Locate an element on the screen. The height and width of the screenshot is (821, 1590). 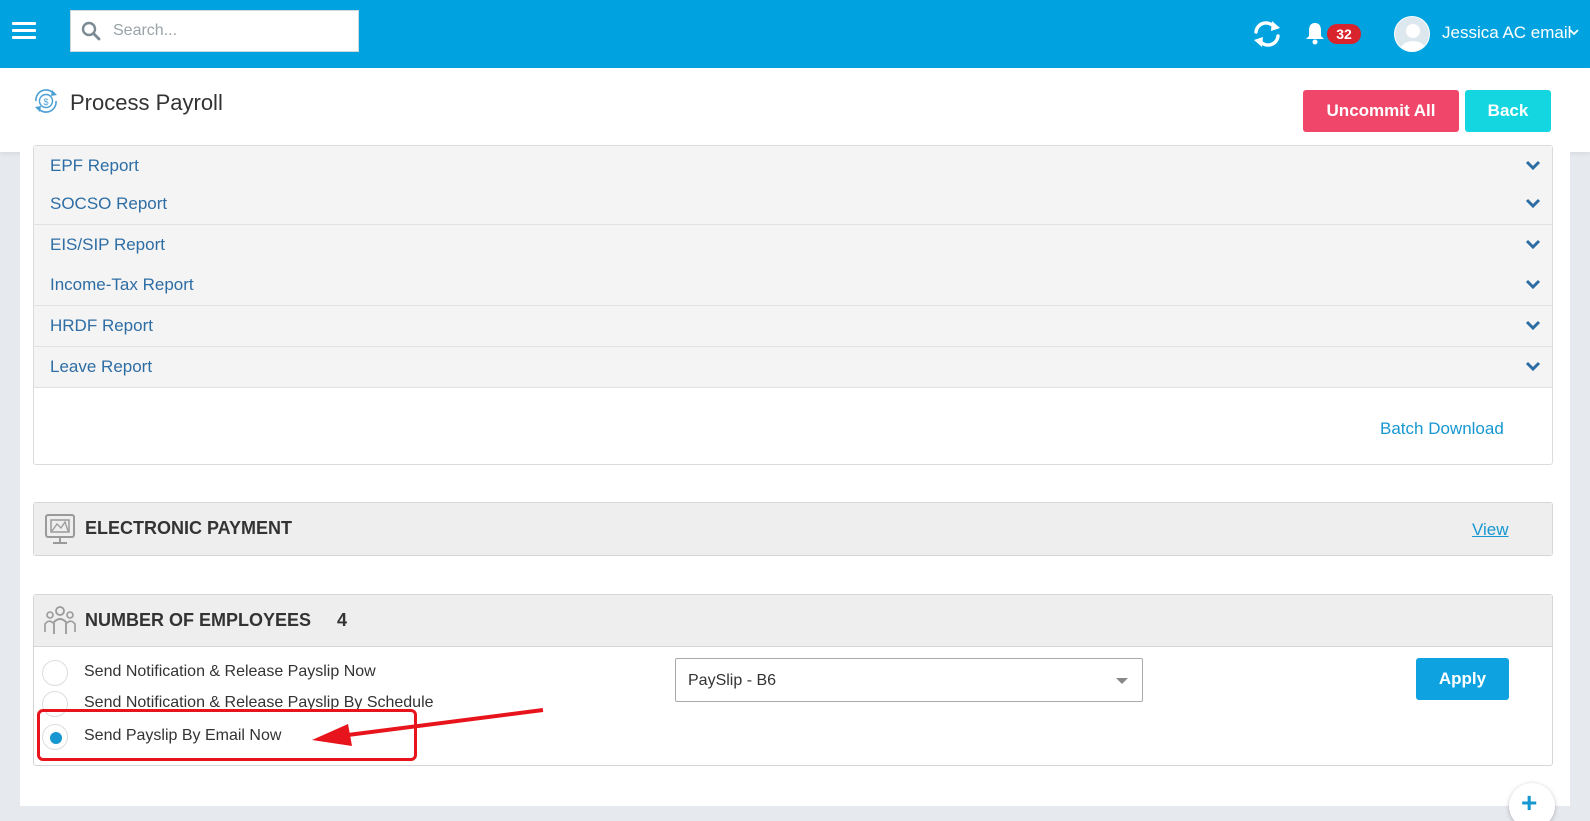
radio-button is located at coordinates (55, 673).